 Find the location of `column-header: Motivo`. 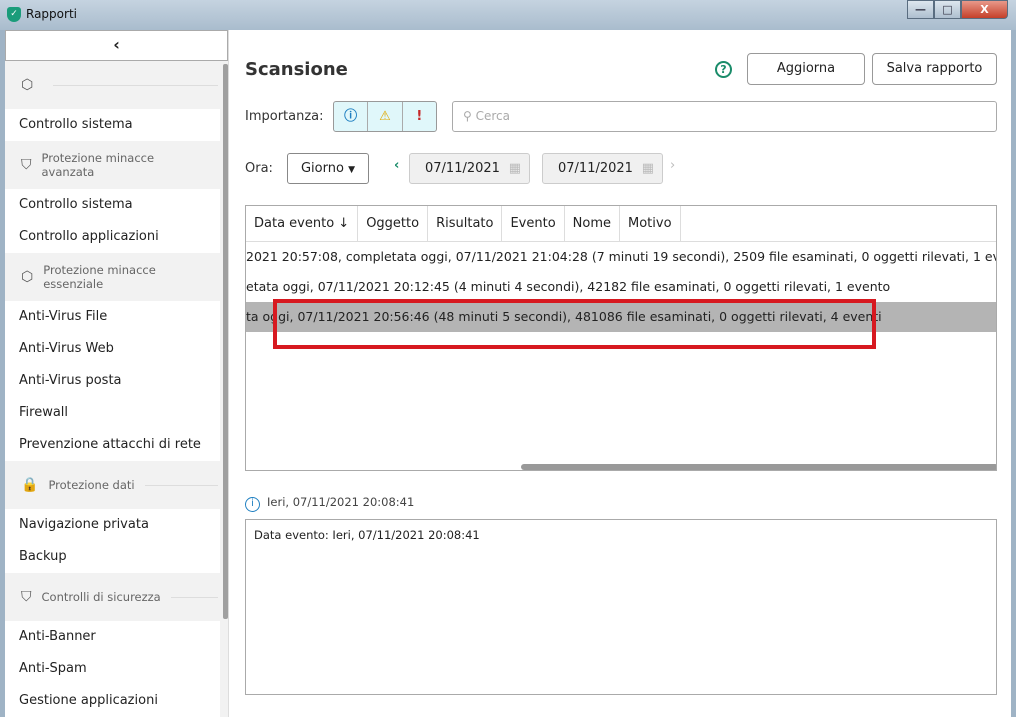

column-header: Motivo is located at coordinates (650, 223).